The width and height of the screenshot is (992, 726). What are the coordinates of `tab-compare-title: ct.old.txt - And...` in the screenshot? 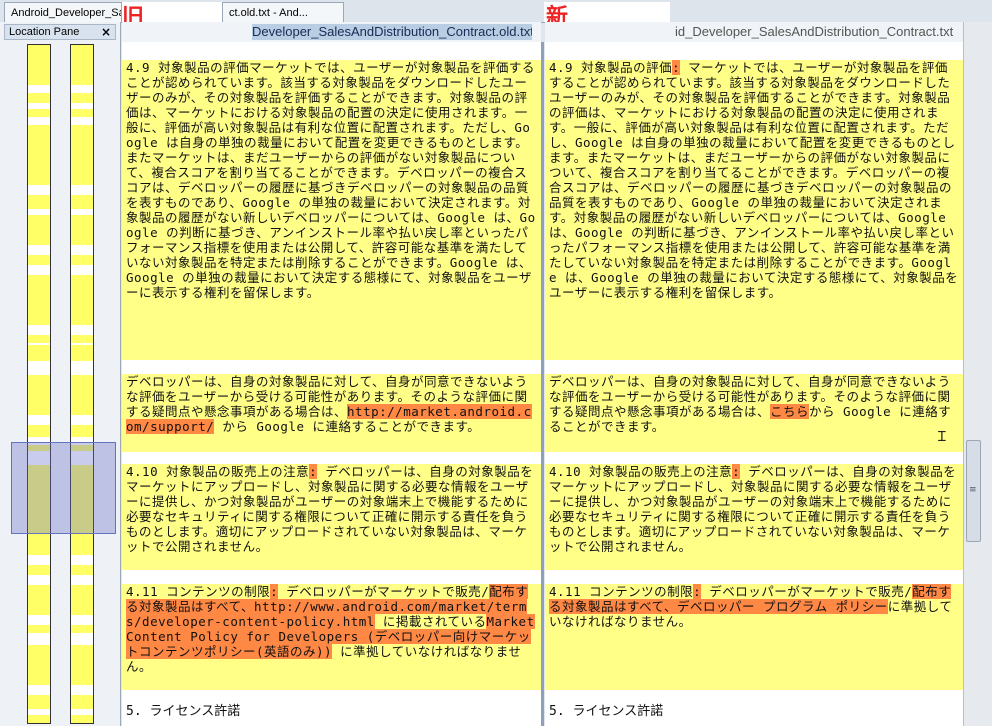 It's located at (283, 12).